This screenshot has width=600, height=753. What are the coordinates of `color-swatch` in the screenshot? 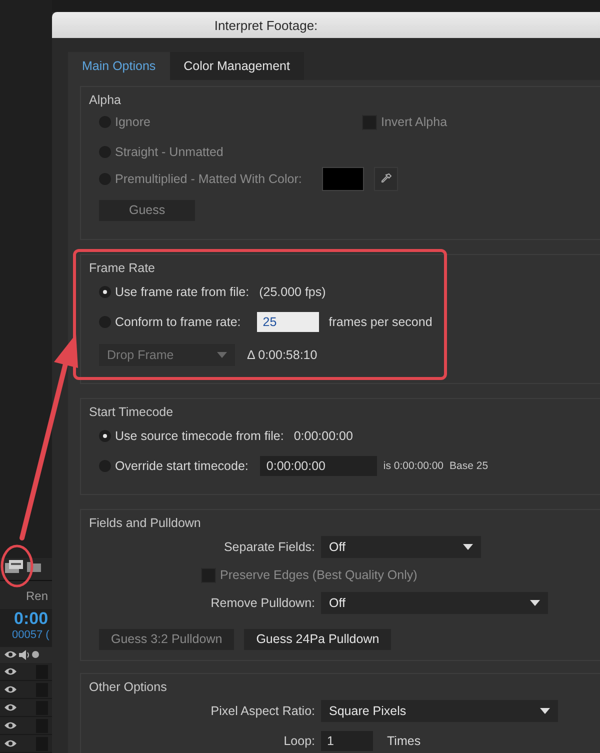 It's located at (343, 179).